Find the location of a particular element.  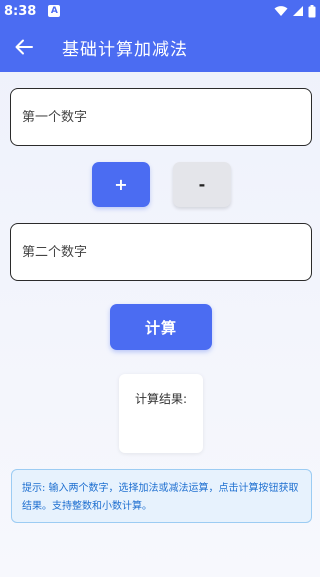

first-number-field is located at coordinates (161, 117).